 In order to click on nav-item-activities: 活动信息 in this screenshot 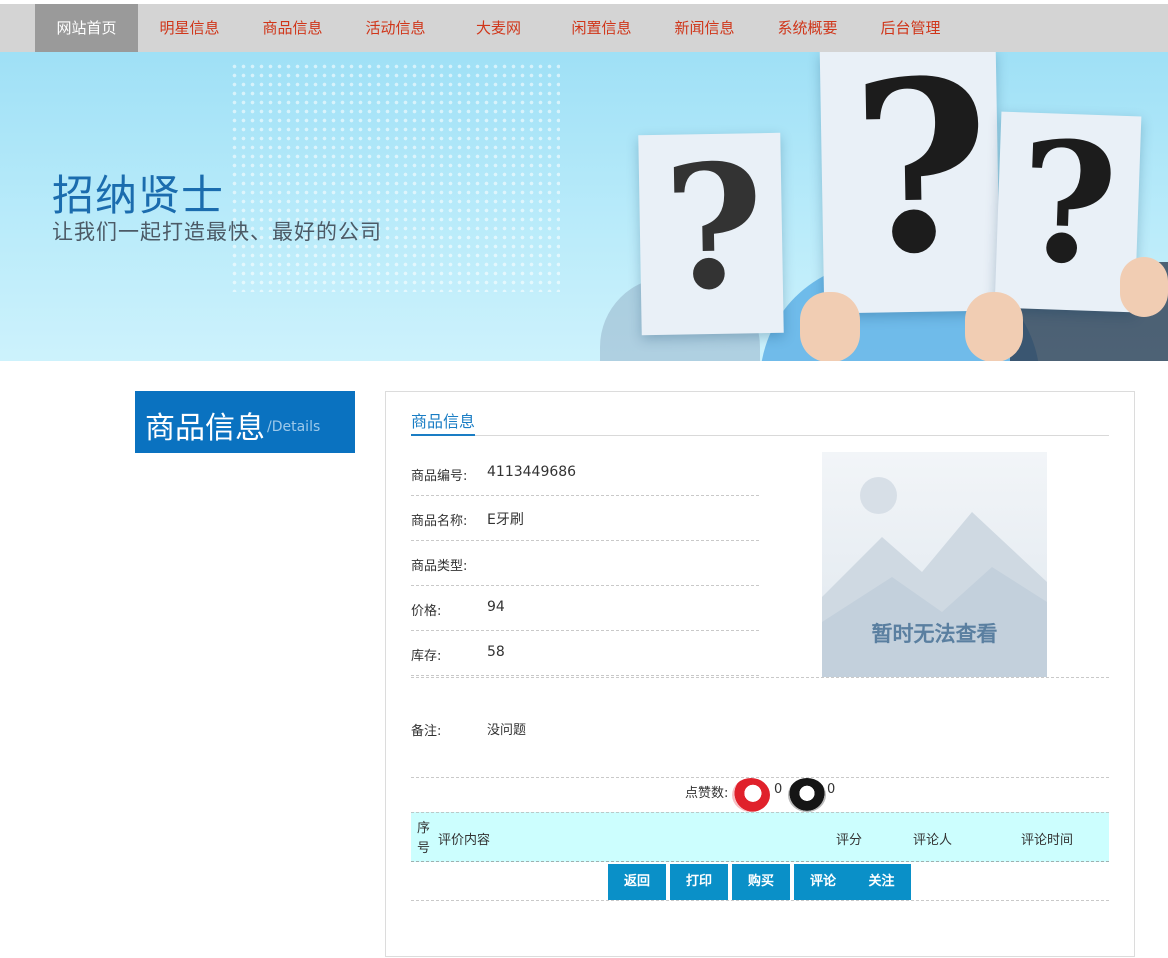, I will do `click(395, 28)`.